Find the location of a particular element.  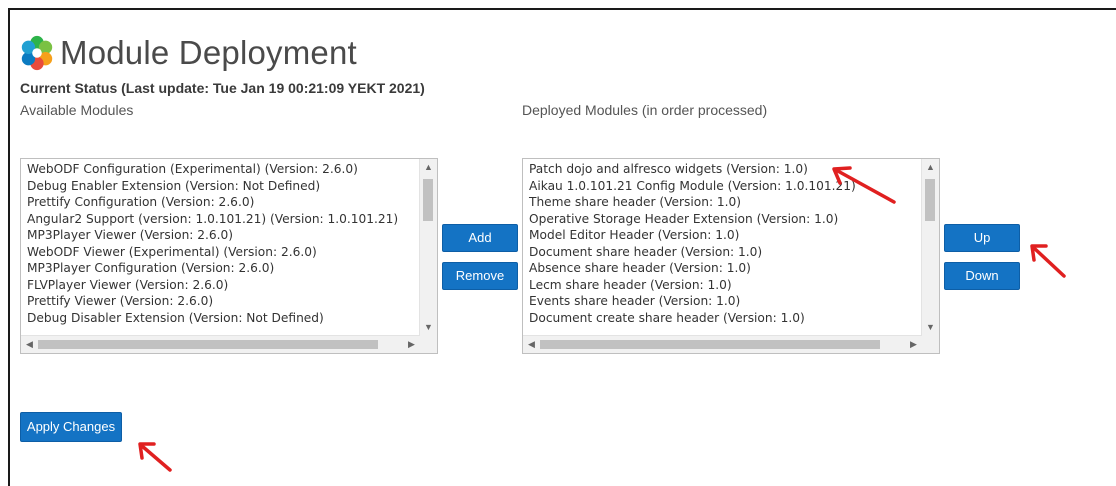

page-title: Module Deployment is located at coordinates (208, 52).